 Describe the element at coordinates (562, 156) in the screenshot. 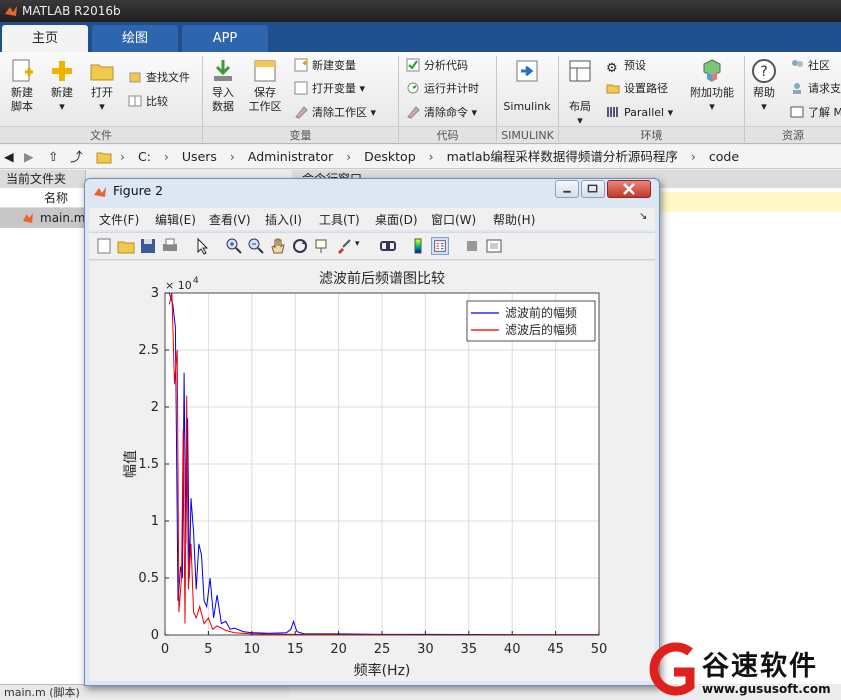

I see `breadcrumb-item: matlab编程采样数据得频谱分析源码程序` at that location.